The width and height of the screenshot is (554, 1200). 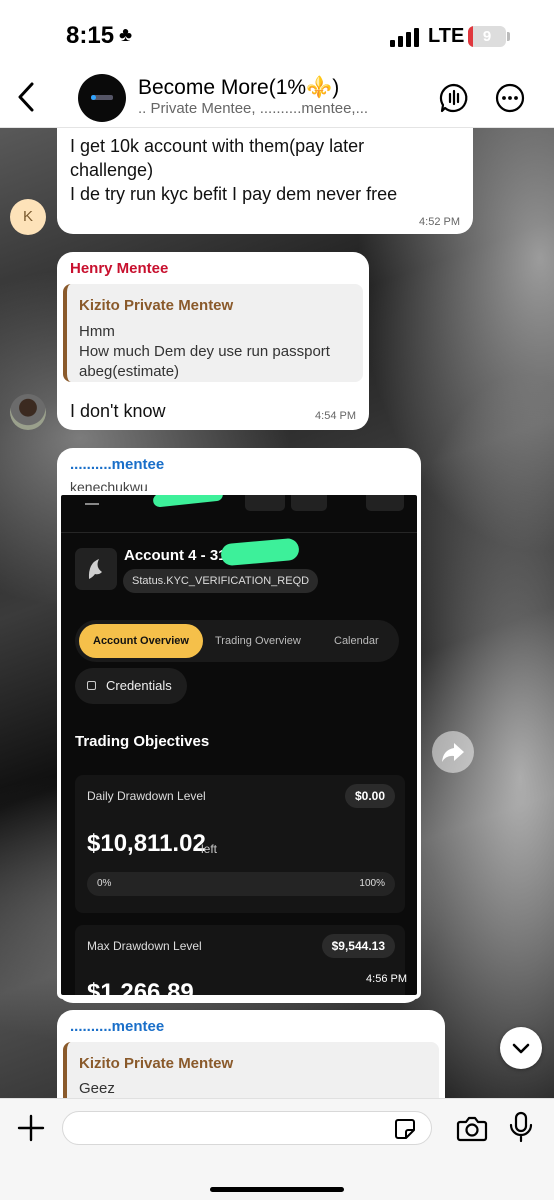 What do you see at coordinates (446, 36) in the screenshot?
I see `network-type: LTE` at bounding box center [446, 36].